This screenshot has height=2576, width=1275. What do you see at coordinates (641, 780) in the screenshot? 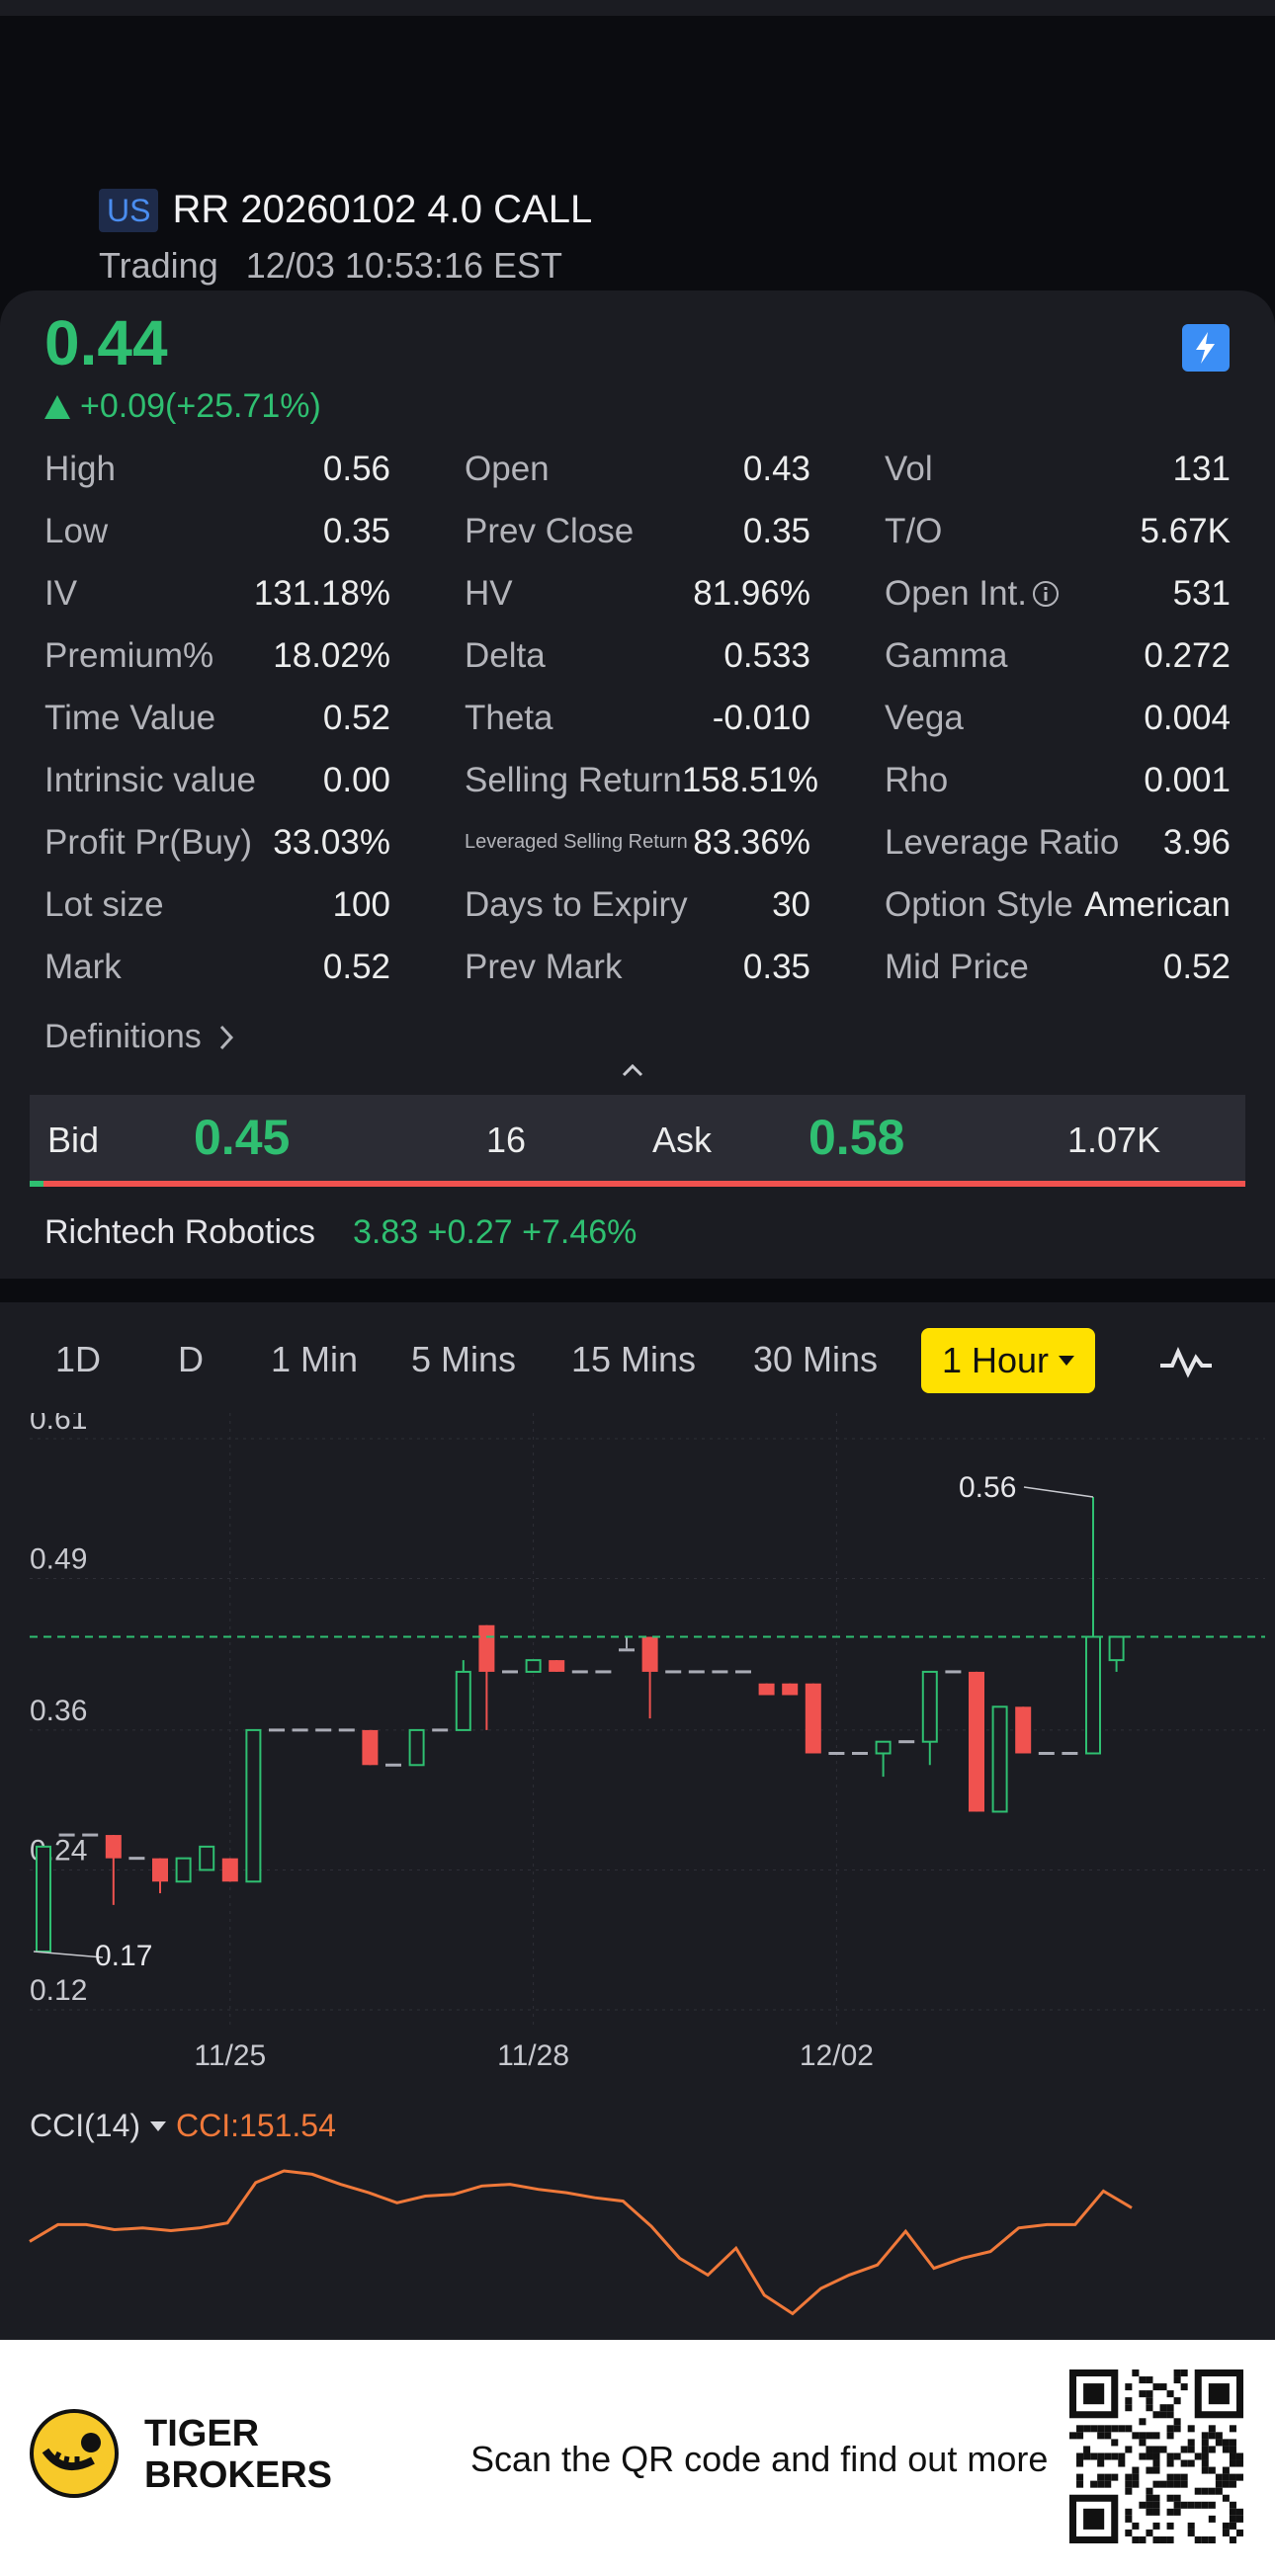
I see `stat-row: Selling Return 158.51%` at bounding box center [641, 780].